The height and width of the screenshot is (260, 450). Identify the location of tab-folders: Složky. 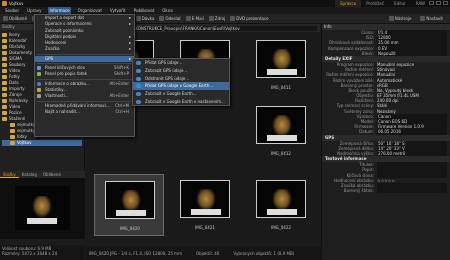
(9, 174).